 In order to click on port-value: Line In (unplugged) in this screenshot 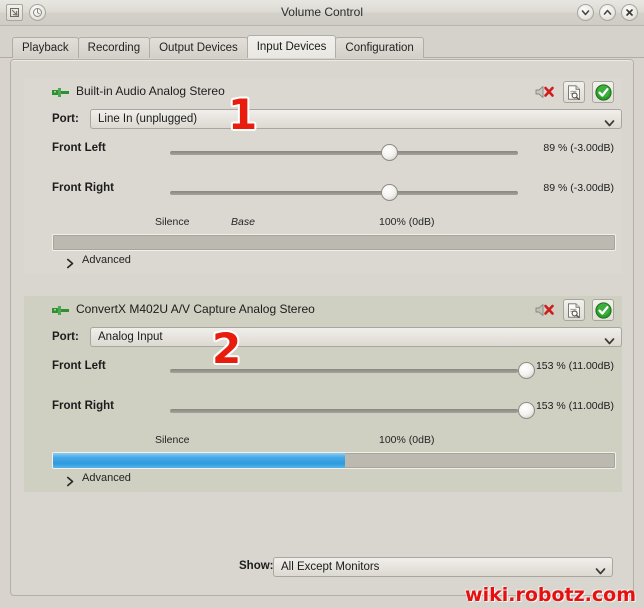, I will do `click(148, 119)`.